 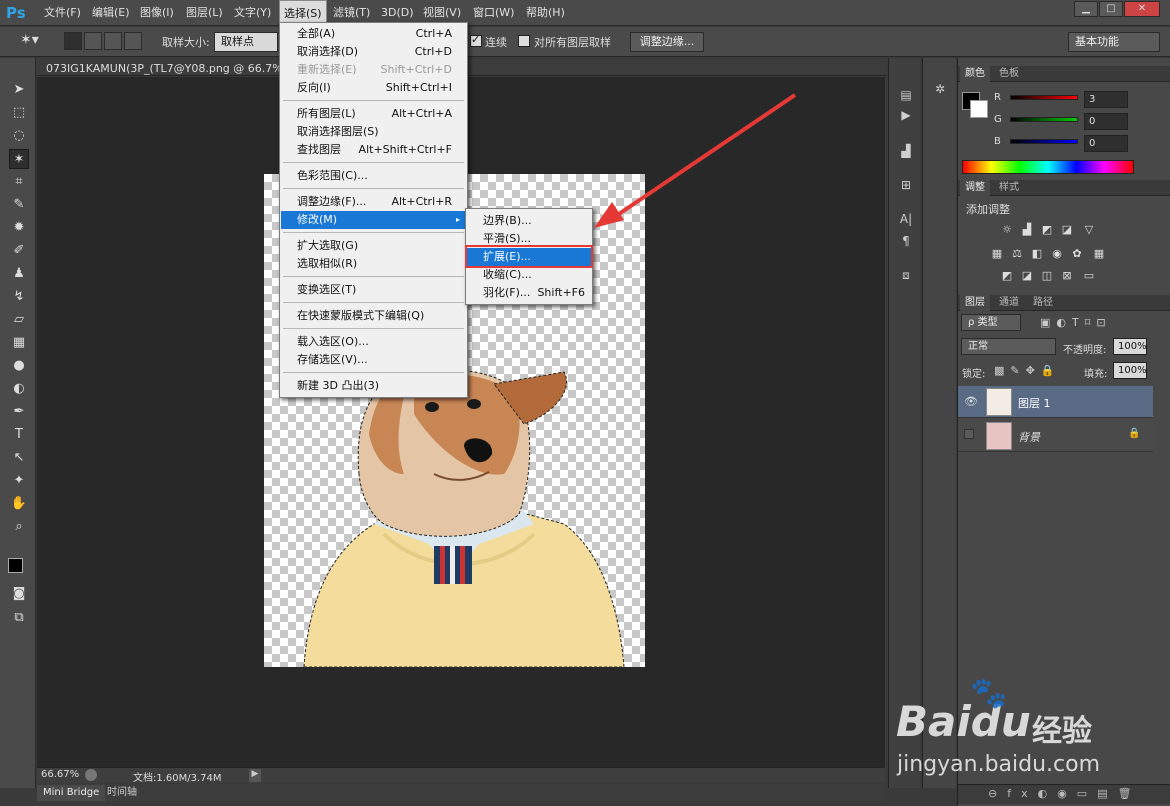 I want to click on navigator-compass-icon: ✲, so click(x=940, y=89).